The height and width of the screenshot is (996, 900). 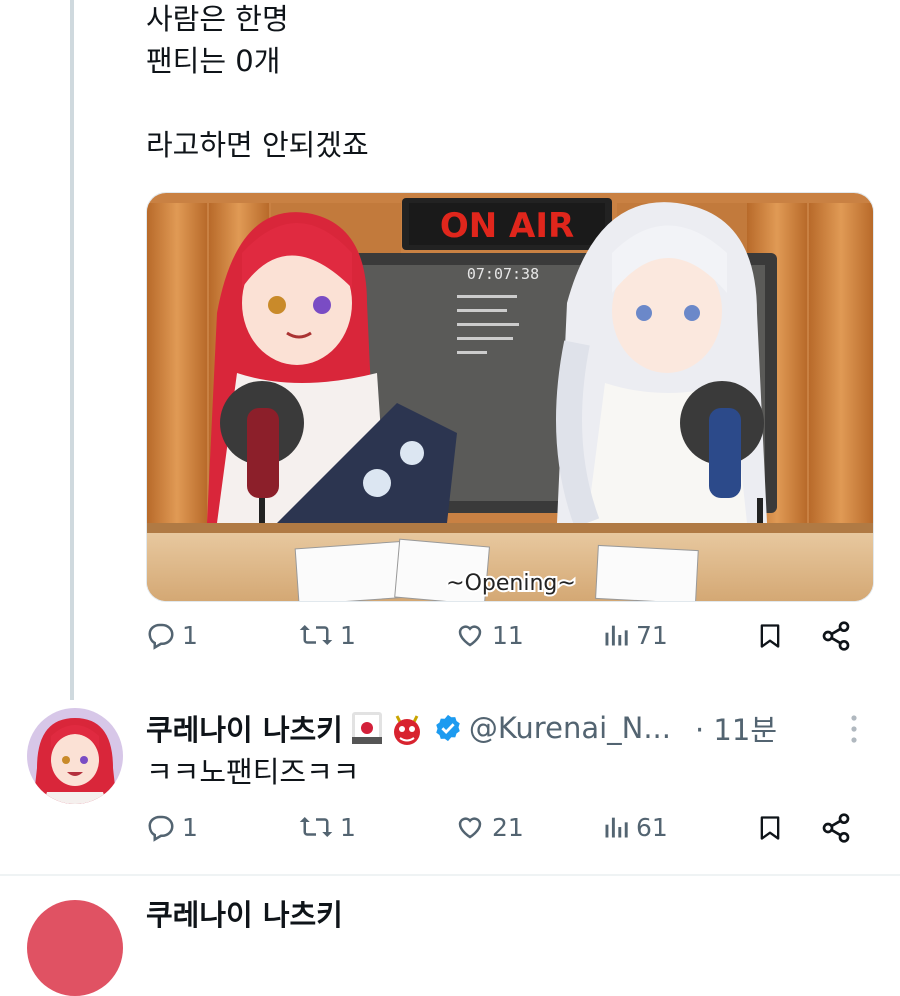 I want to click on on-air-sign: ON AIR, so click(x=507, y=226).